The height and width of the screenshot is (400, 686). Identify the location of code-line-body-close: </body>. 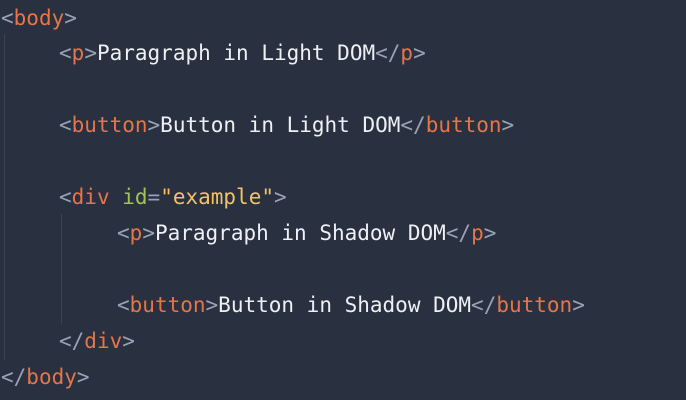
(45, 377).